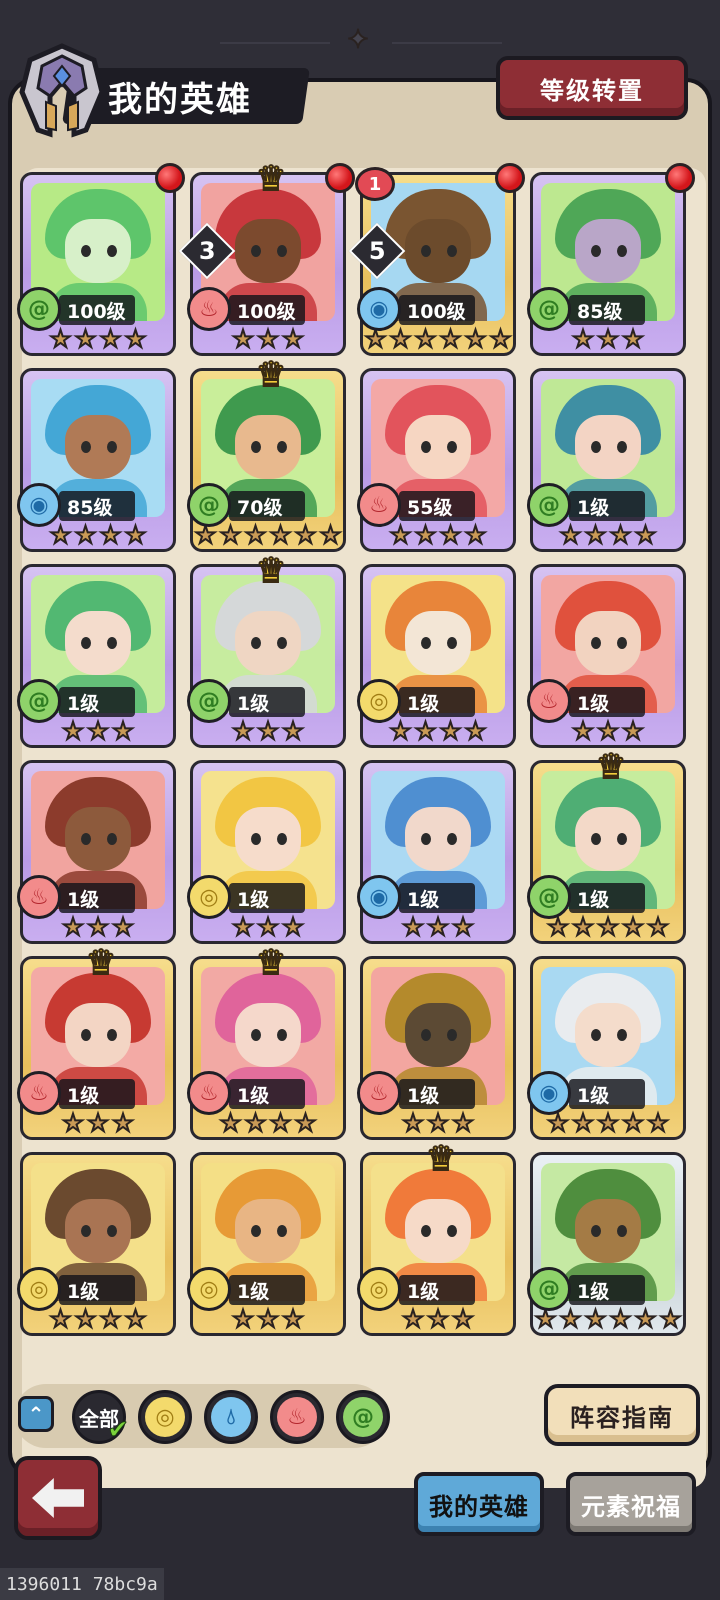 Image resolution: width=720 pixels, height=1600 pixels. I want to click on collapse-filter-button: ⌃, so click(36, 1414).